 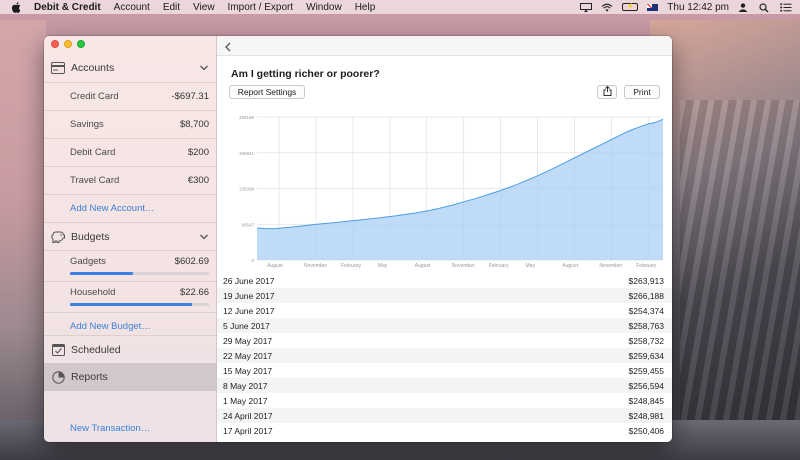 I want to click on accounts-icon, so click(x=58, y=68).